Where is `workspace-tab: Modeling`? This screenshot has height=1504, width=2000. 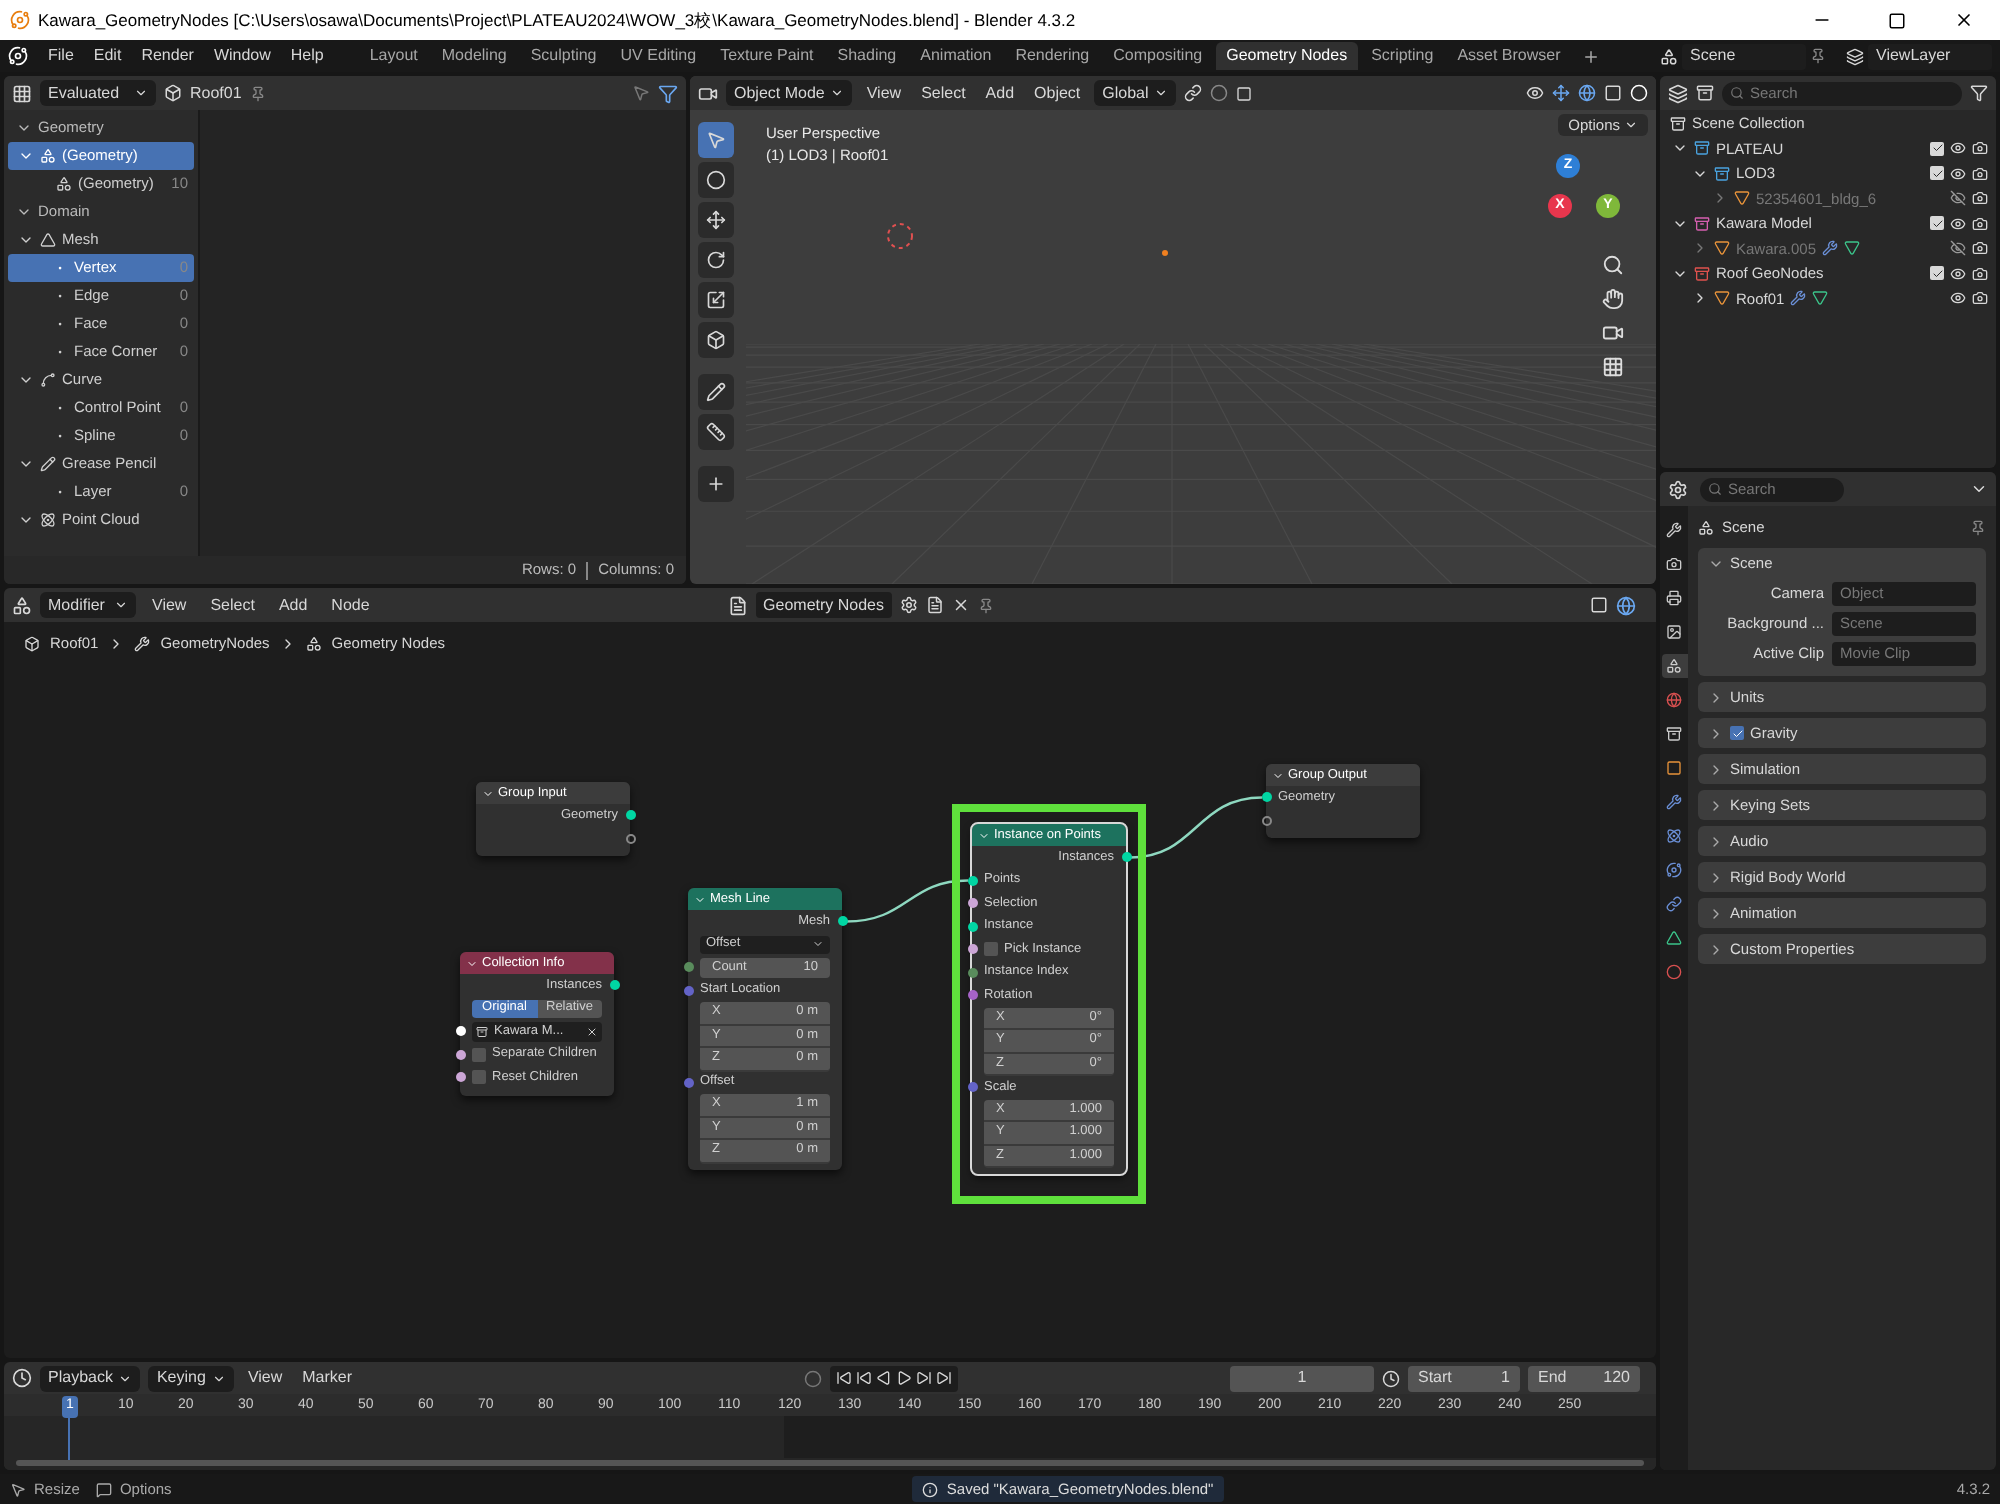
workspace-tab: Modeling is located at coordinates (474, 56).